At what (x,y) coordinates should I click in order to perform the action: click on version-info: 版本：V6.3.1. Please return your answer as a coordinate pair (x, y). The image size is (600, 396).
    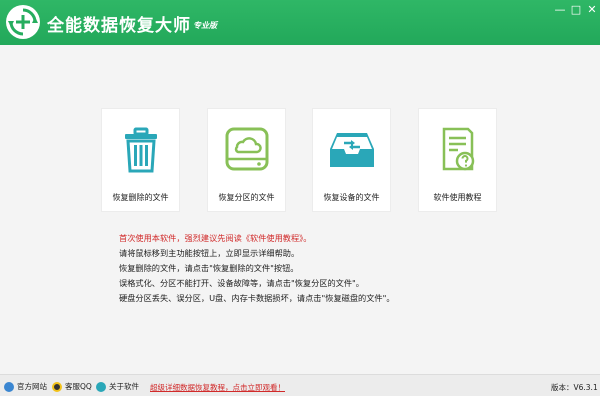
    Looking at the image, I should click on (574, 387).